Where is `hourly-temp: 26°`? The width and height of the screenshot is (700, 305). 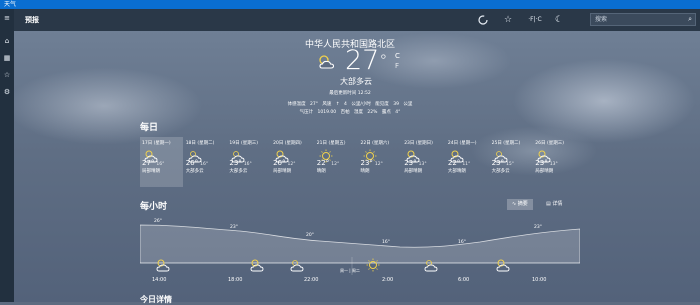
hourly-temp: 26° is located at coordinates (158, 221).